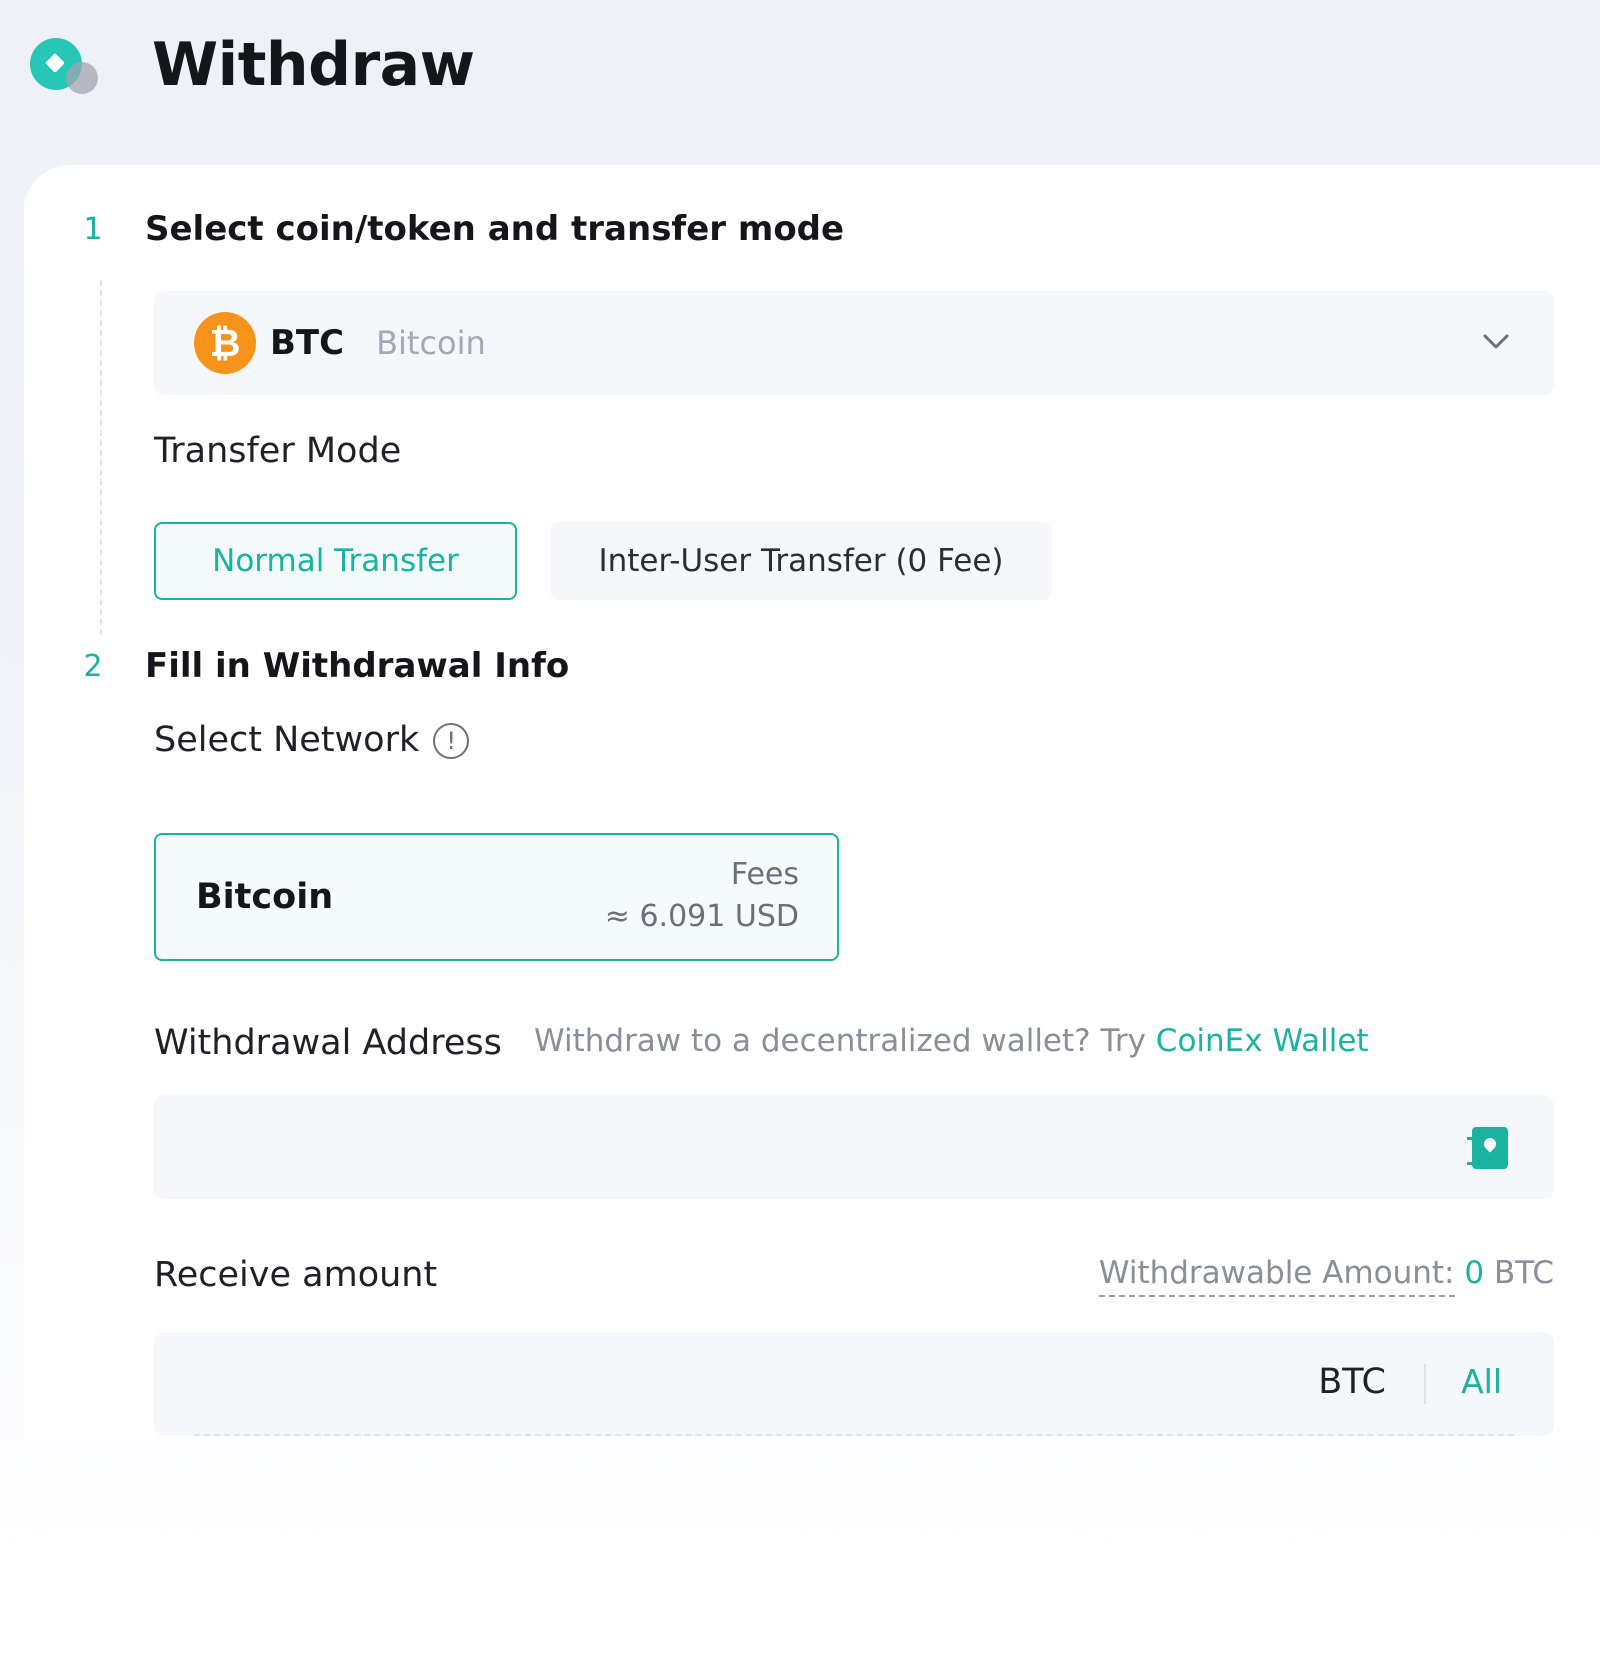  I want to click on coin-name: Bitcoin, so click(431, 343).